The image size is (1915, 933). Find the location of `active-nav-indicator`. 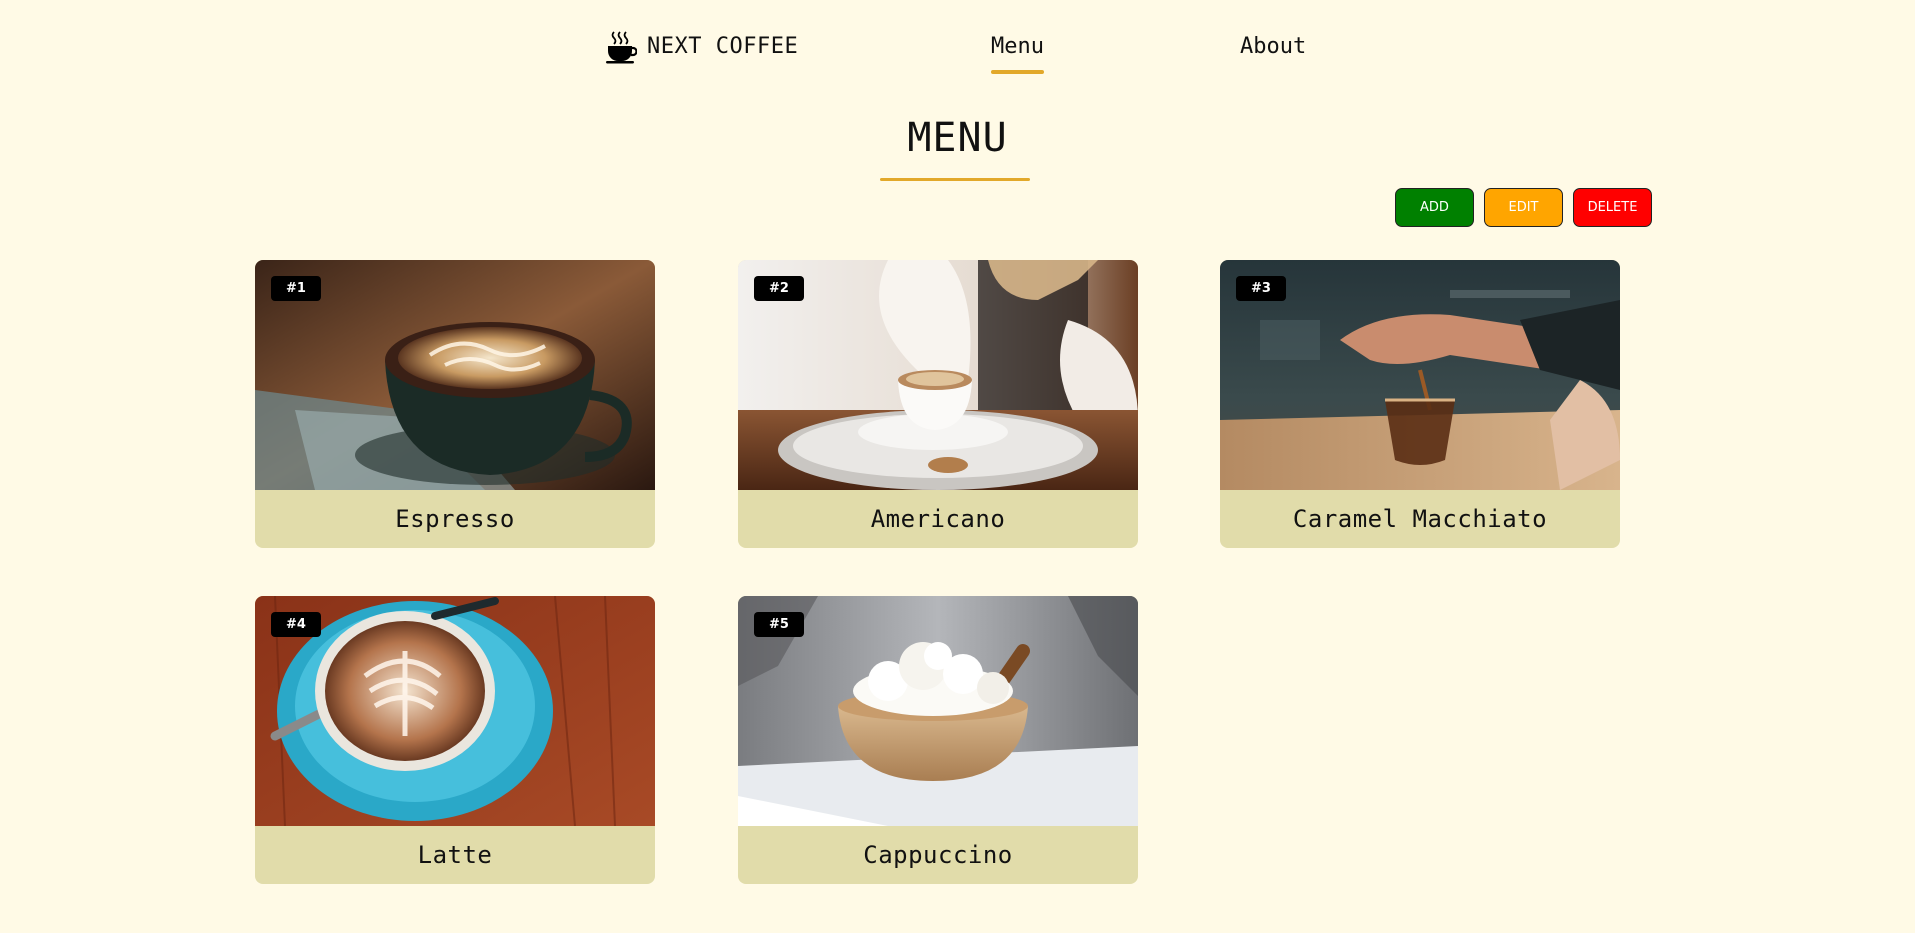

active-nav-indicator is located at coordinates (1017, 72).